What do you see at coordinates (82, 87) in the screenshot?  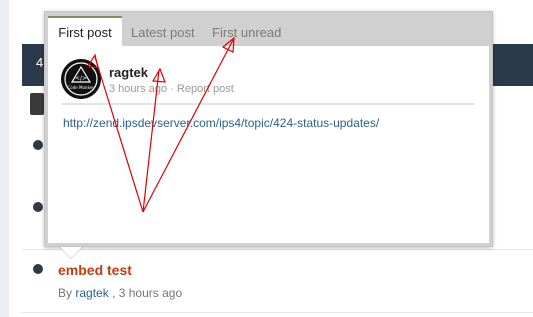 I see `avatar-text: Code Monkey` at bounding box center [82, 87].